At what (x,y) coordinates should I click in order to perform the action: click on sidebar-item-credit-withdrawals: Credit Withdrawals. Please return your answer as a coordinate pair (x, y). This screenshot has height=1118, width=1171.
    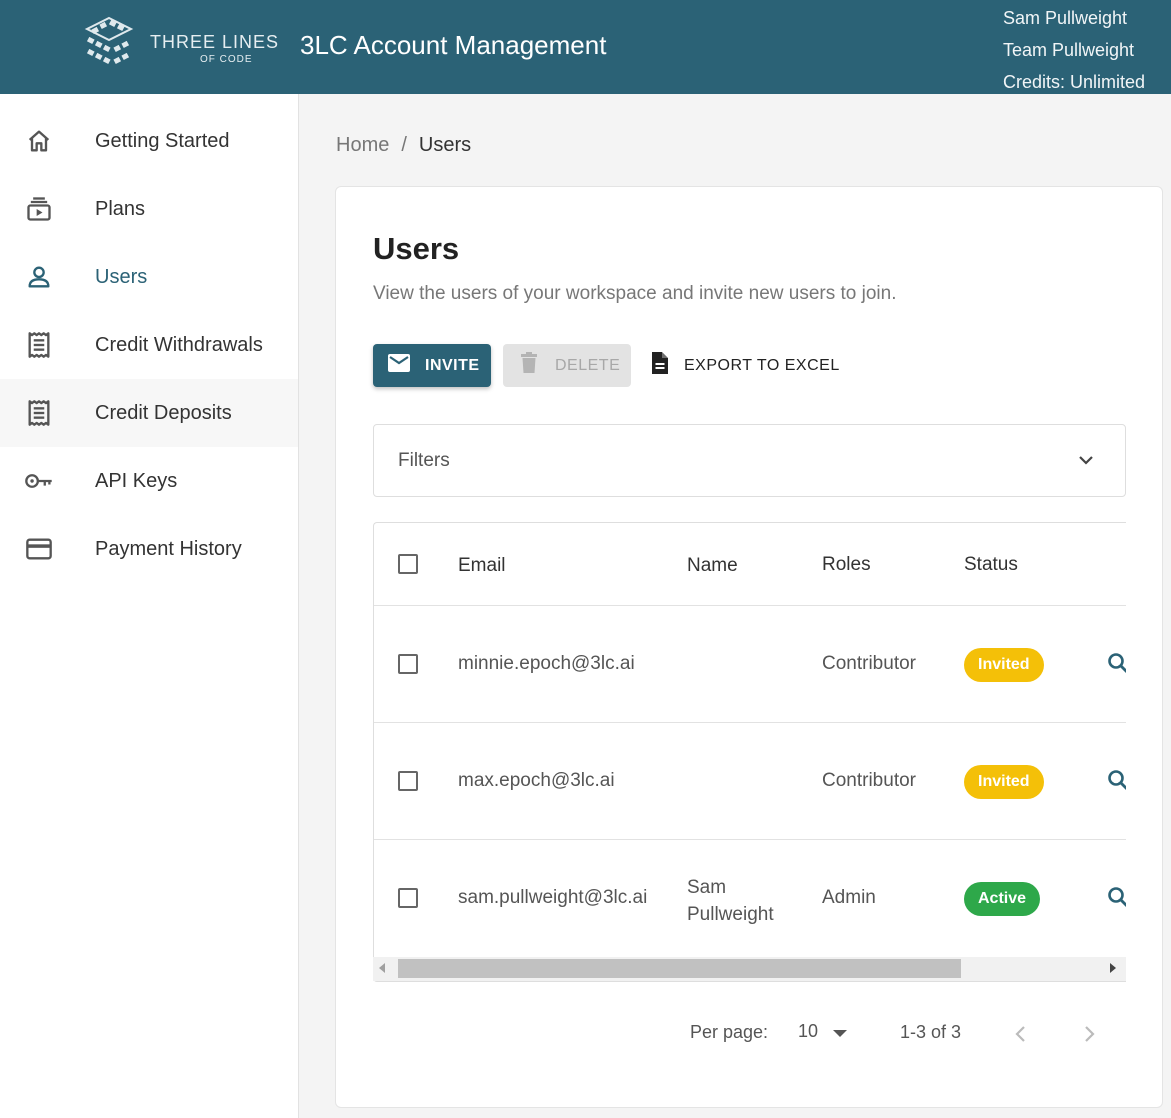
    Looking at the image, I should click on (149, 345).